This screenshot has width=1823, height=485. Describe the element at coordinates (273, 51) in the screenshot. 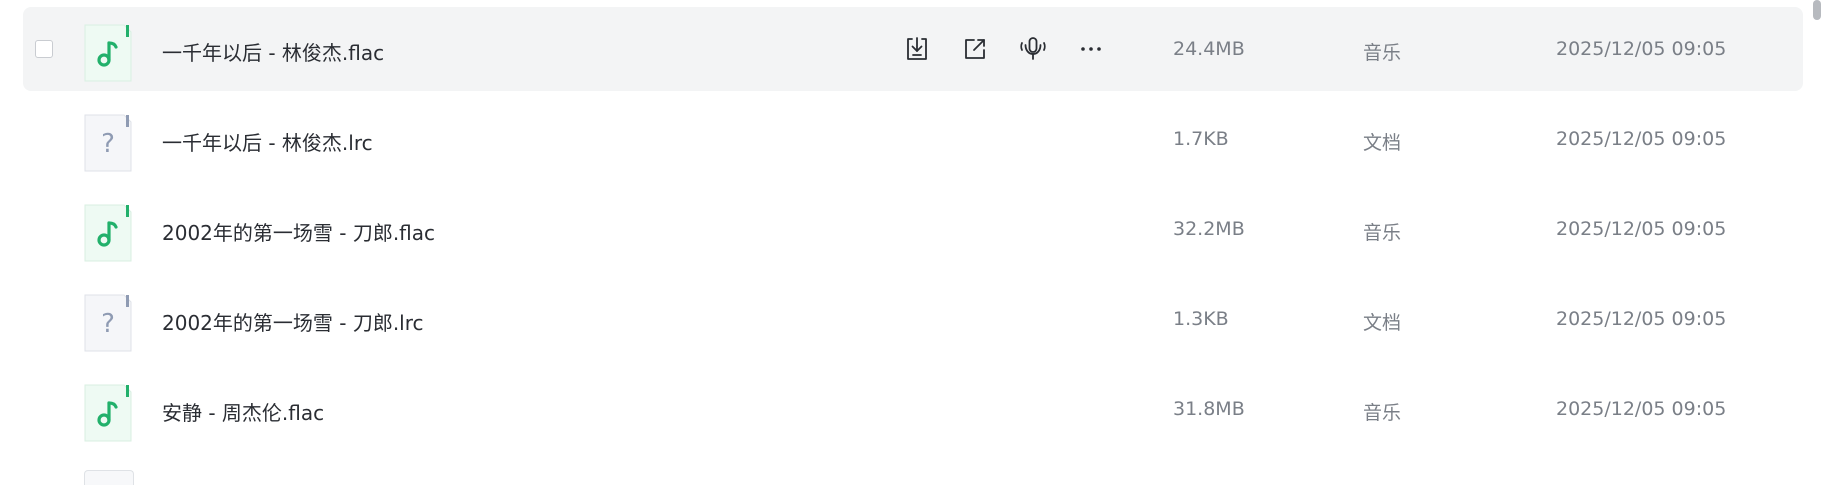

I see `file-name: 一千年以后 - 林俊杰.flac` at that location.